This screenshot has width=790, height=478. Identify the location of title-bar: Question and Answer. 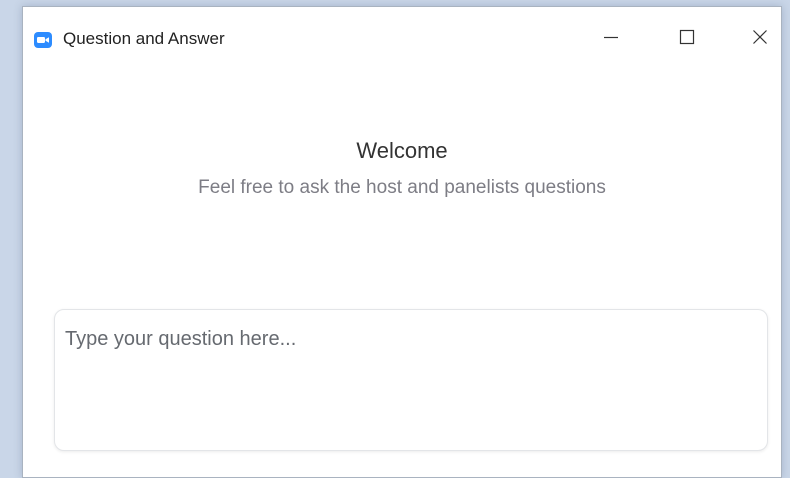
(402, 37).